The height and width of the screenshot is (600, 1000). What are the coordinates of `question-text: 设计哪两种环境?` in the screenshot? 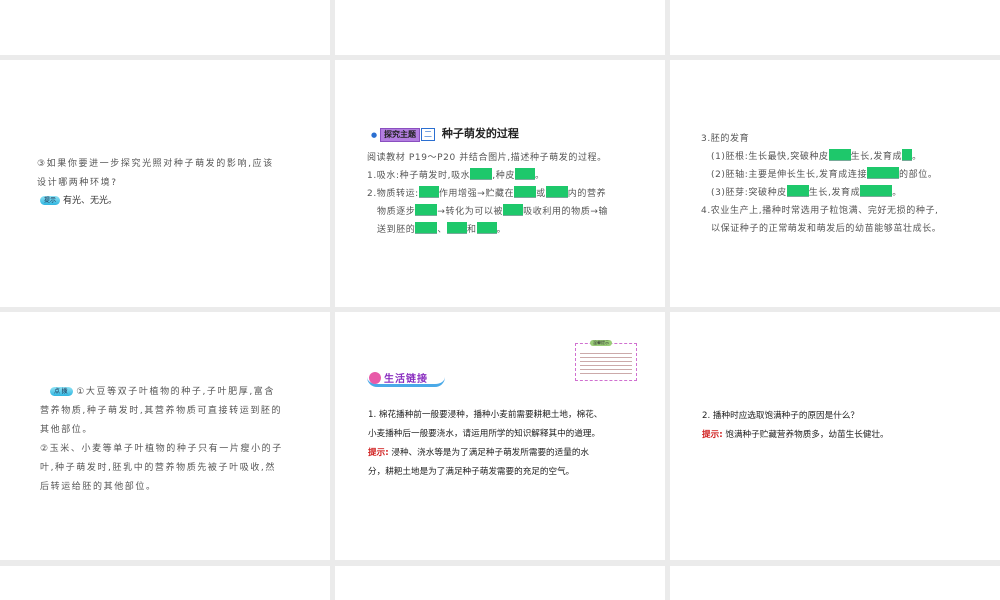 It's located at (77, 183).